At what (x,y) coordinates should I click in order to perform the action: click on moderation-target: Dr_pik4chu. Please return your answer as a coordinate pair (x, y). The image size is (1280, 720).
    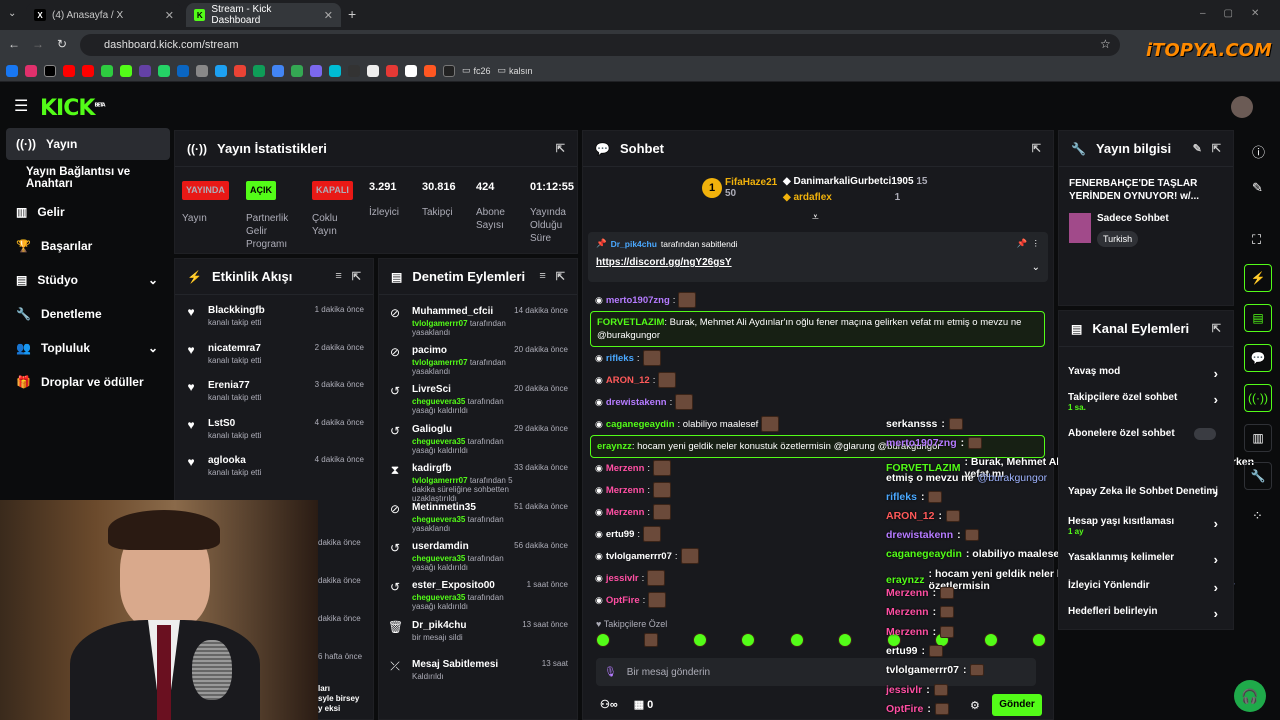
    Looking at the image, I should click on (467, 625).